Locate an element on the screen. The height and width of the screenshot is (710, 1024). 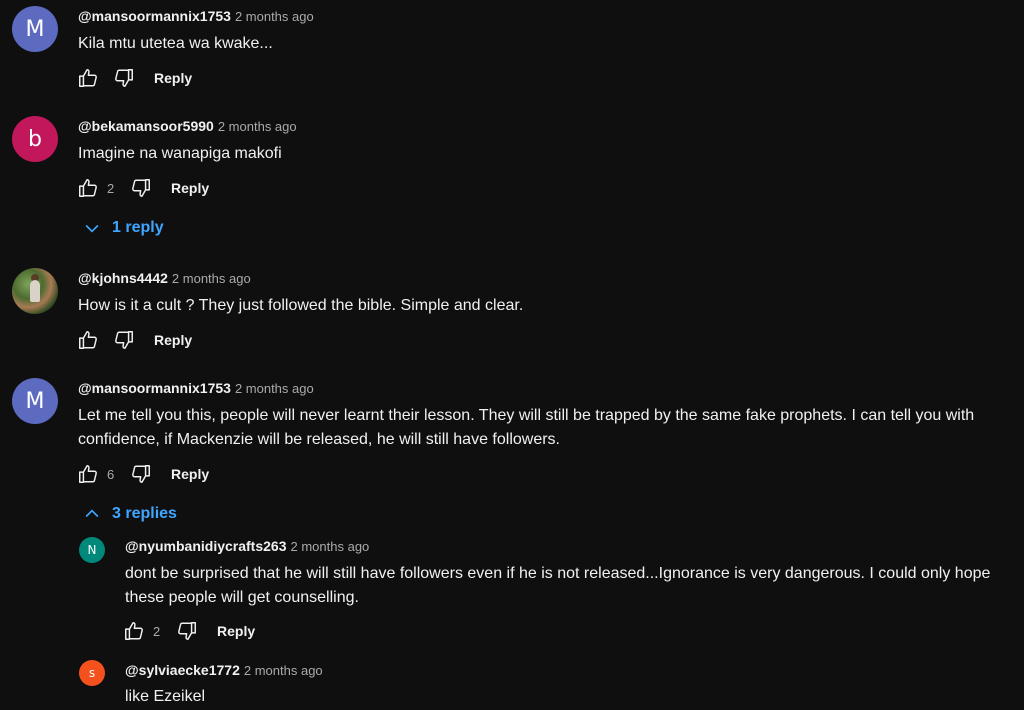
reply-actions: 2 Reply is located at coordinates (188, 631).